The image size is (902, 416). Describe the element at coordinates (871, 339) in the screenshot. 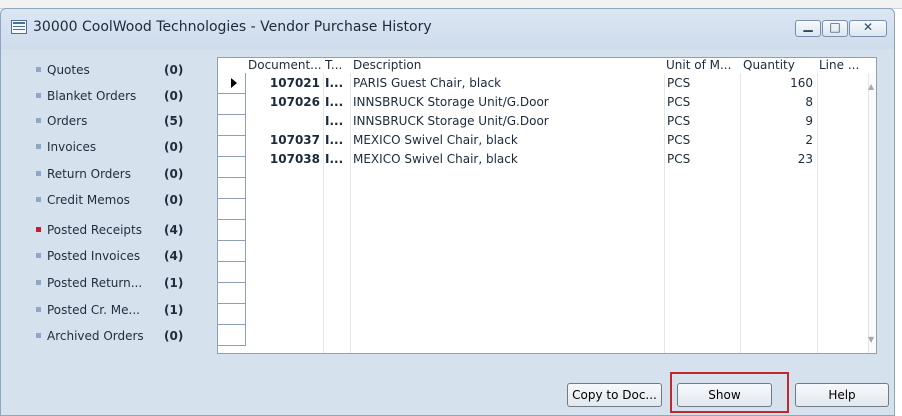

I see `scroll-down-icon: ▼` at that location.